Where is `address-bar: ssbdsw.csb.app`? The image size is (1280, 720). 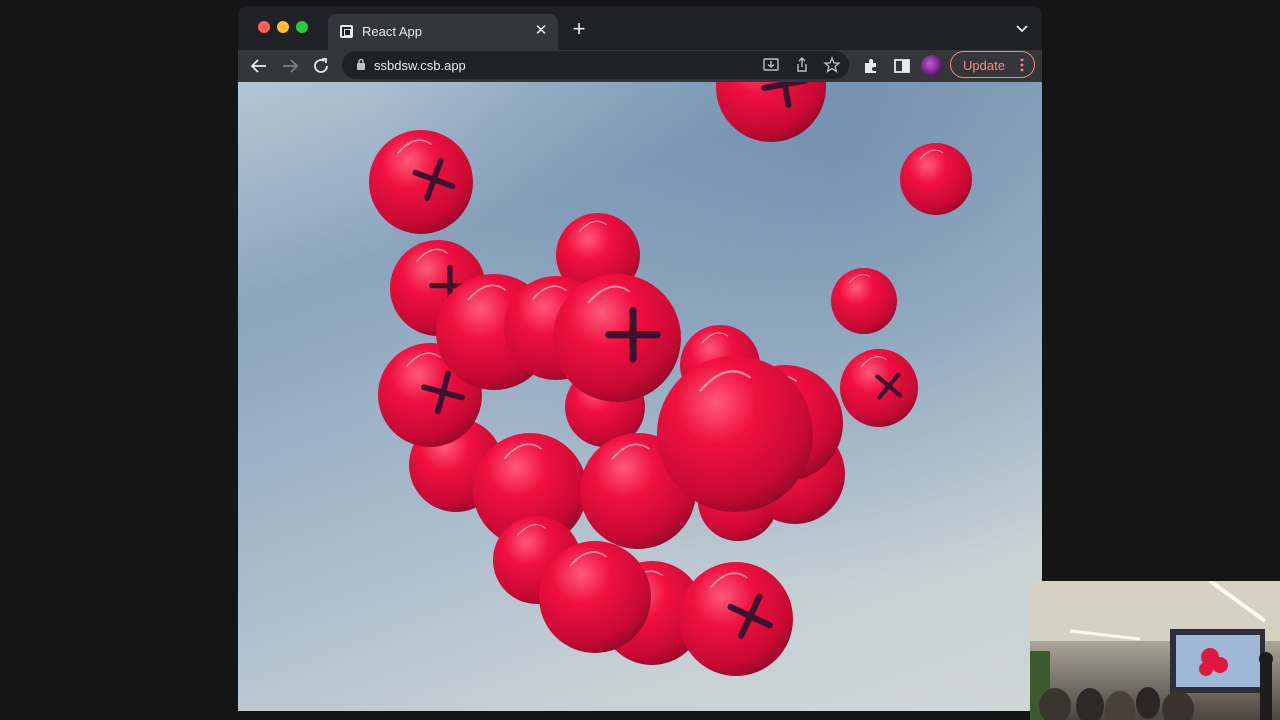 address-bar: ssbdsw.csb.app is located at coordinates (595, 65).